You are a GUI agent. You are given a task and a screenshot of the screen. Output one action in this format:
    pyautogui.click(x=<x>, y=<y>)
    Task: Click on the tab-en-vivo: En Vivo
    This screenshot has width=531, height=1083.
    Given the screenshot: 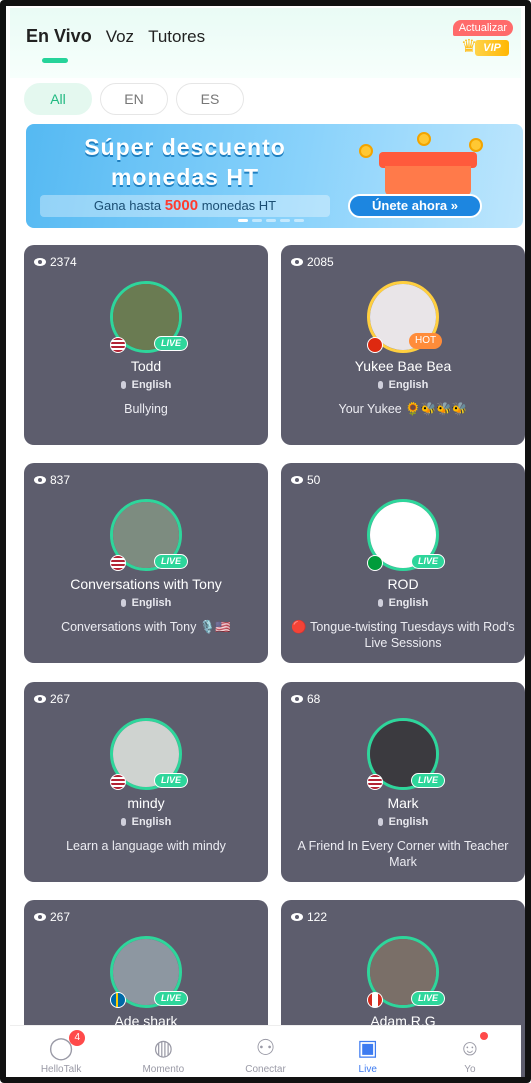 What is the action you would take?
    pyautogui.click(x=59, y=36)
    